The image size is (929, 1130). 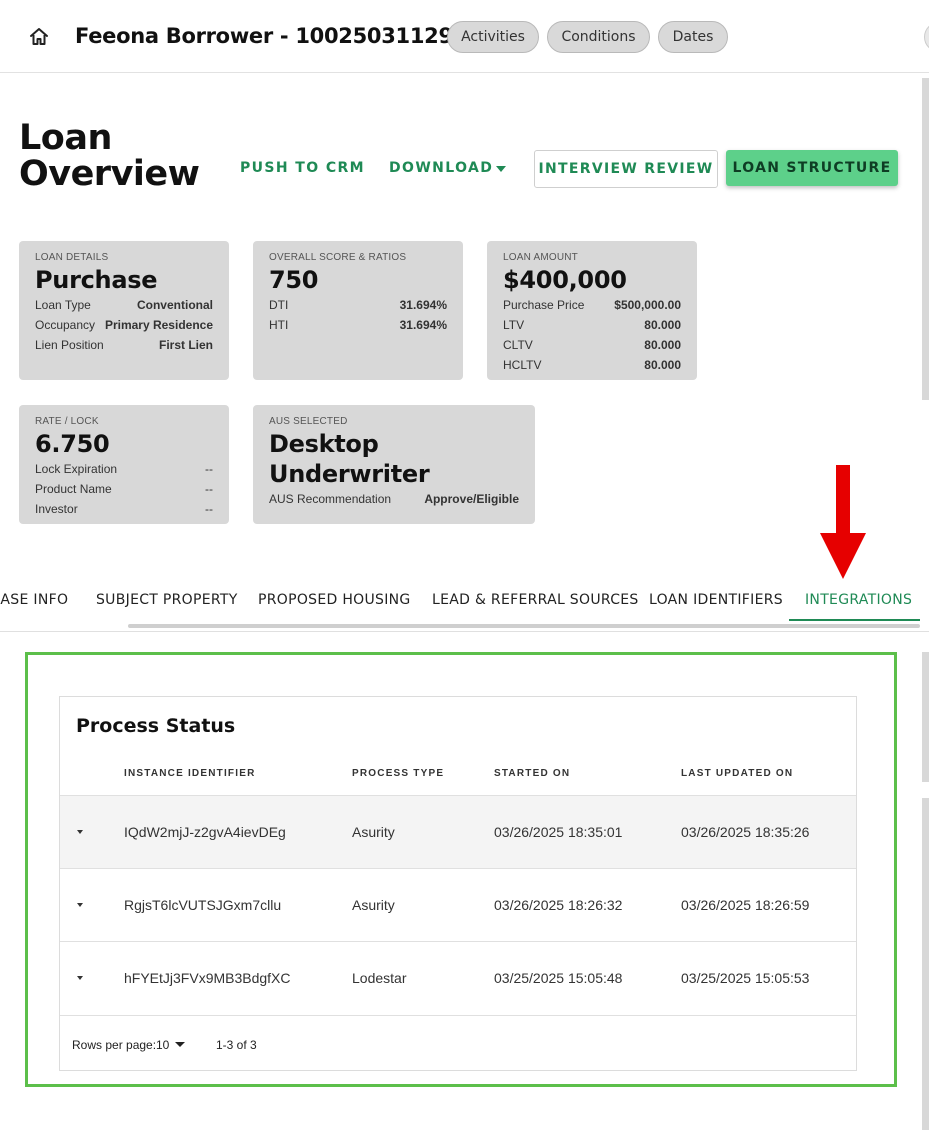 I want to click on push-to-crm-button: PUSH TO CRM, so click(x=302, y=168).